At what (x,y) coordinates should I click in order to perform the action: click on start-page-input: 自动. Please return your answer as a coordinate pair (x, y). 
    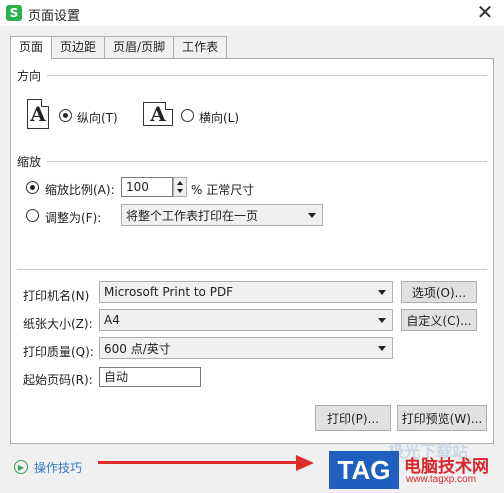
    Looking at the image, I should click on (150, 377).